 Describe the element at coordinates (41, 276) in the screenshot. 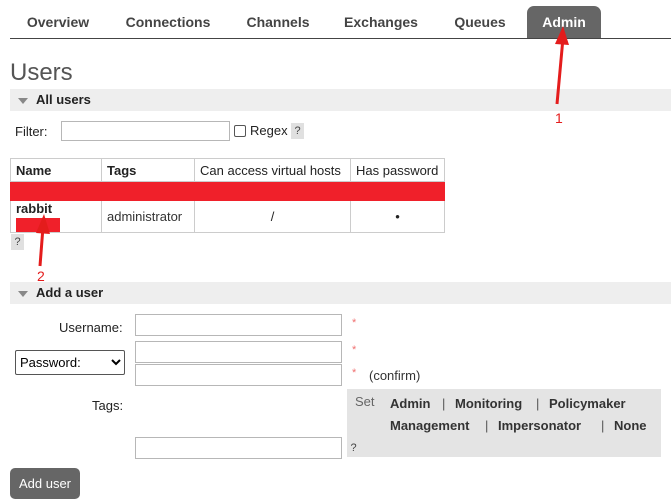

I see `annotation-label-2: 2` at that location.